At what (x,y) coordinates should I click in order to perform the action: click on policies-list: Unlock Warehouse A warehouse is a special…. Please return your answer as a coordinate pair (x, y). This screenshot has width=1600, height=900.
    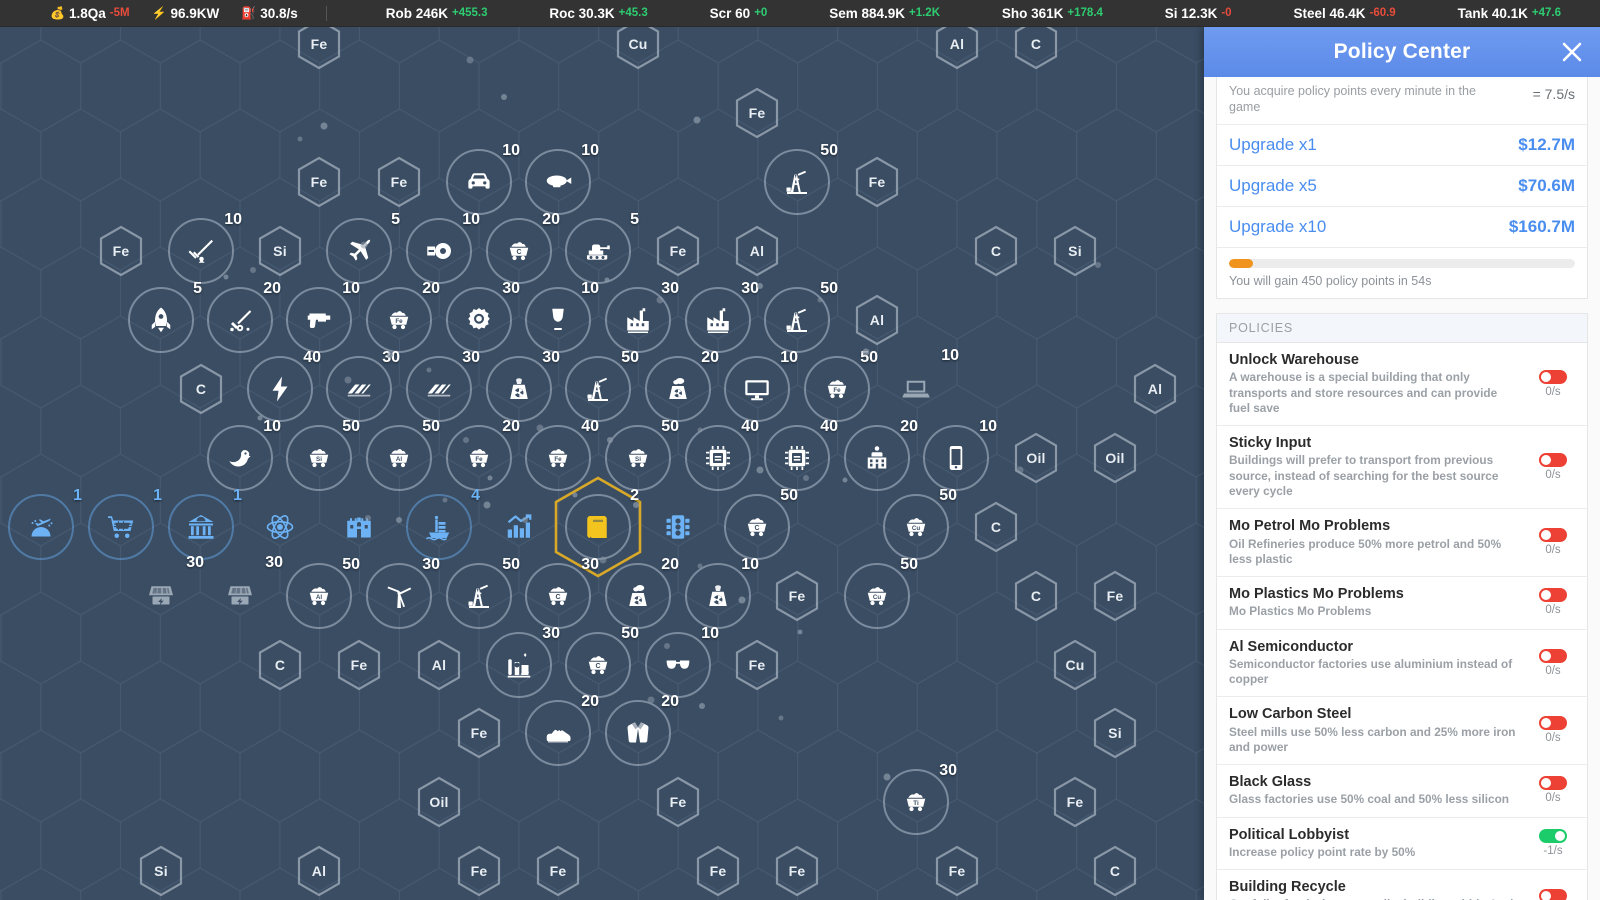
    Looking at the image, I should click on (1402, 621).